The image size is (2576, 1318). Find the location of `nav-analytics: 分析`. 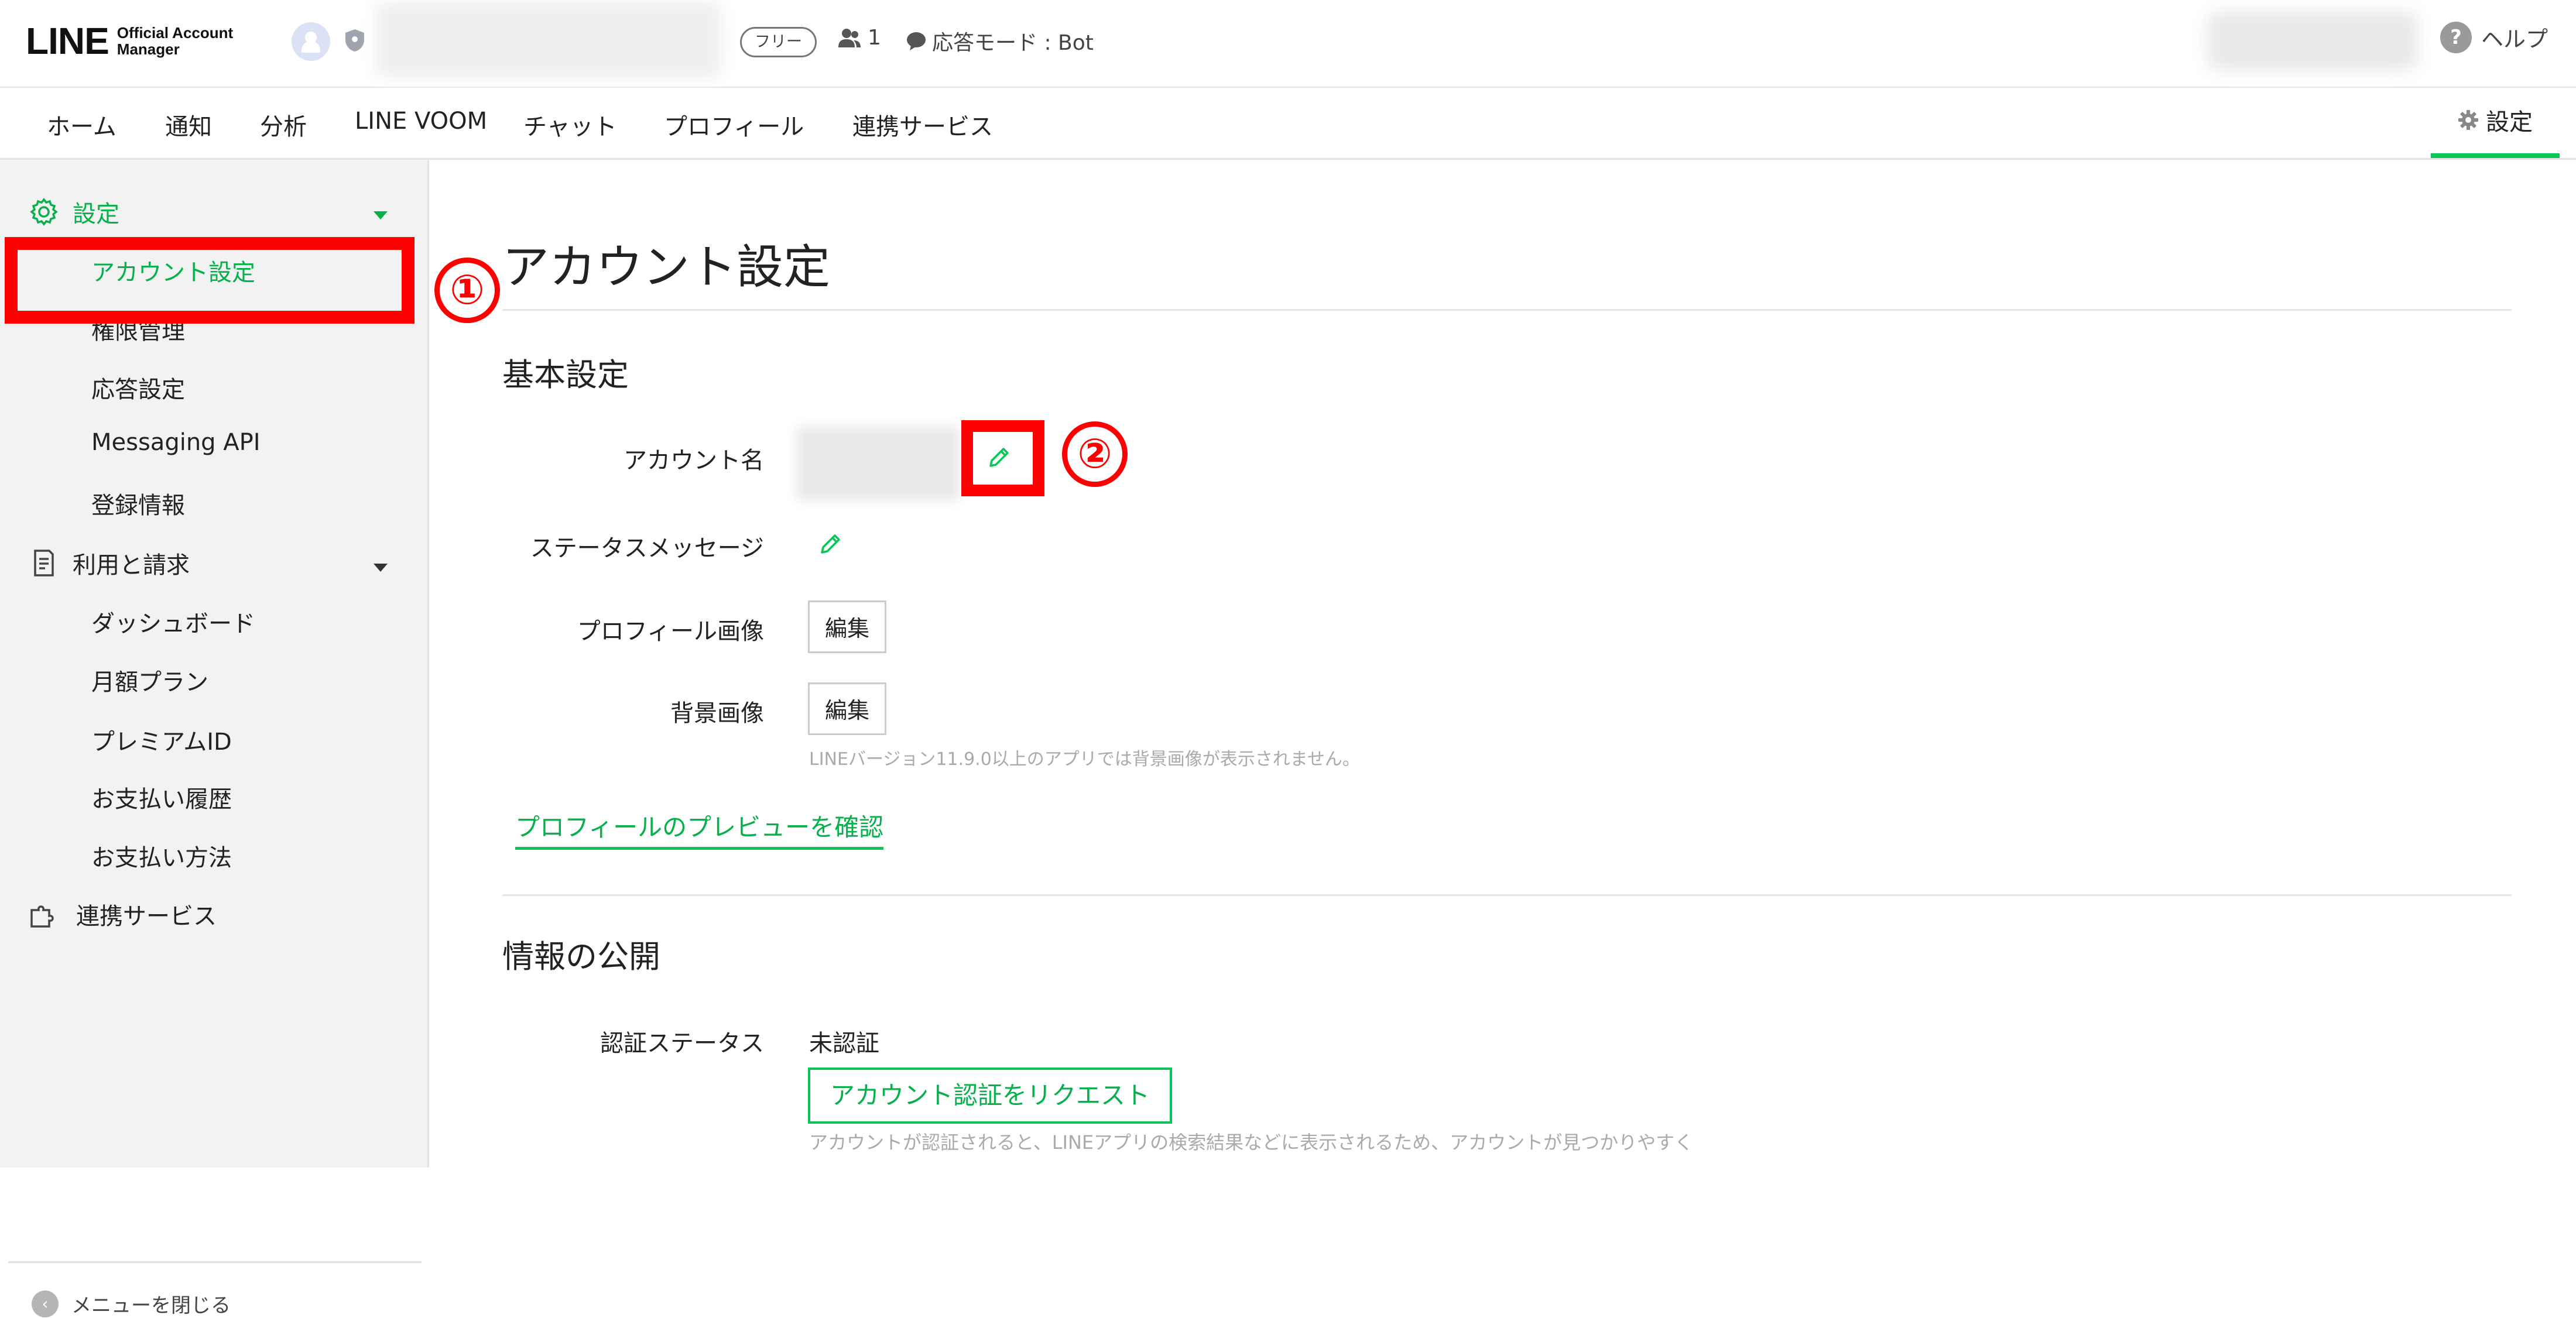

nav-analytics: 分析 is located at coordinates (283, 125).